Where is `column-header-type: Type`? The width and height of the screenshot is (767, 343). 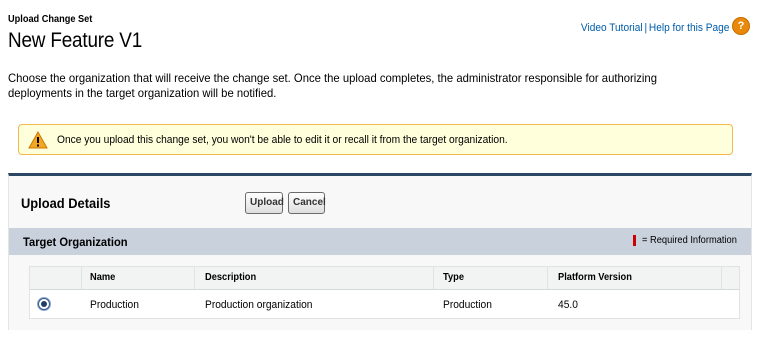
column-header-type: Type is located at coordinates (453, 277).